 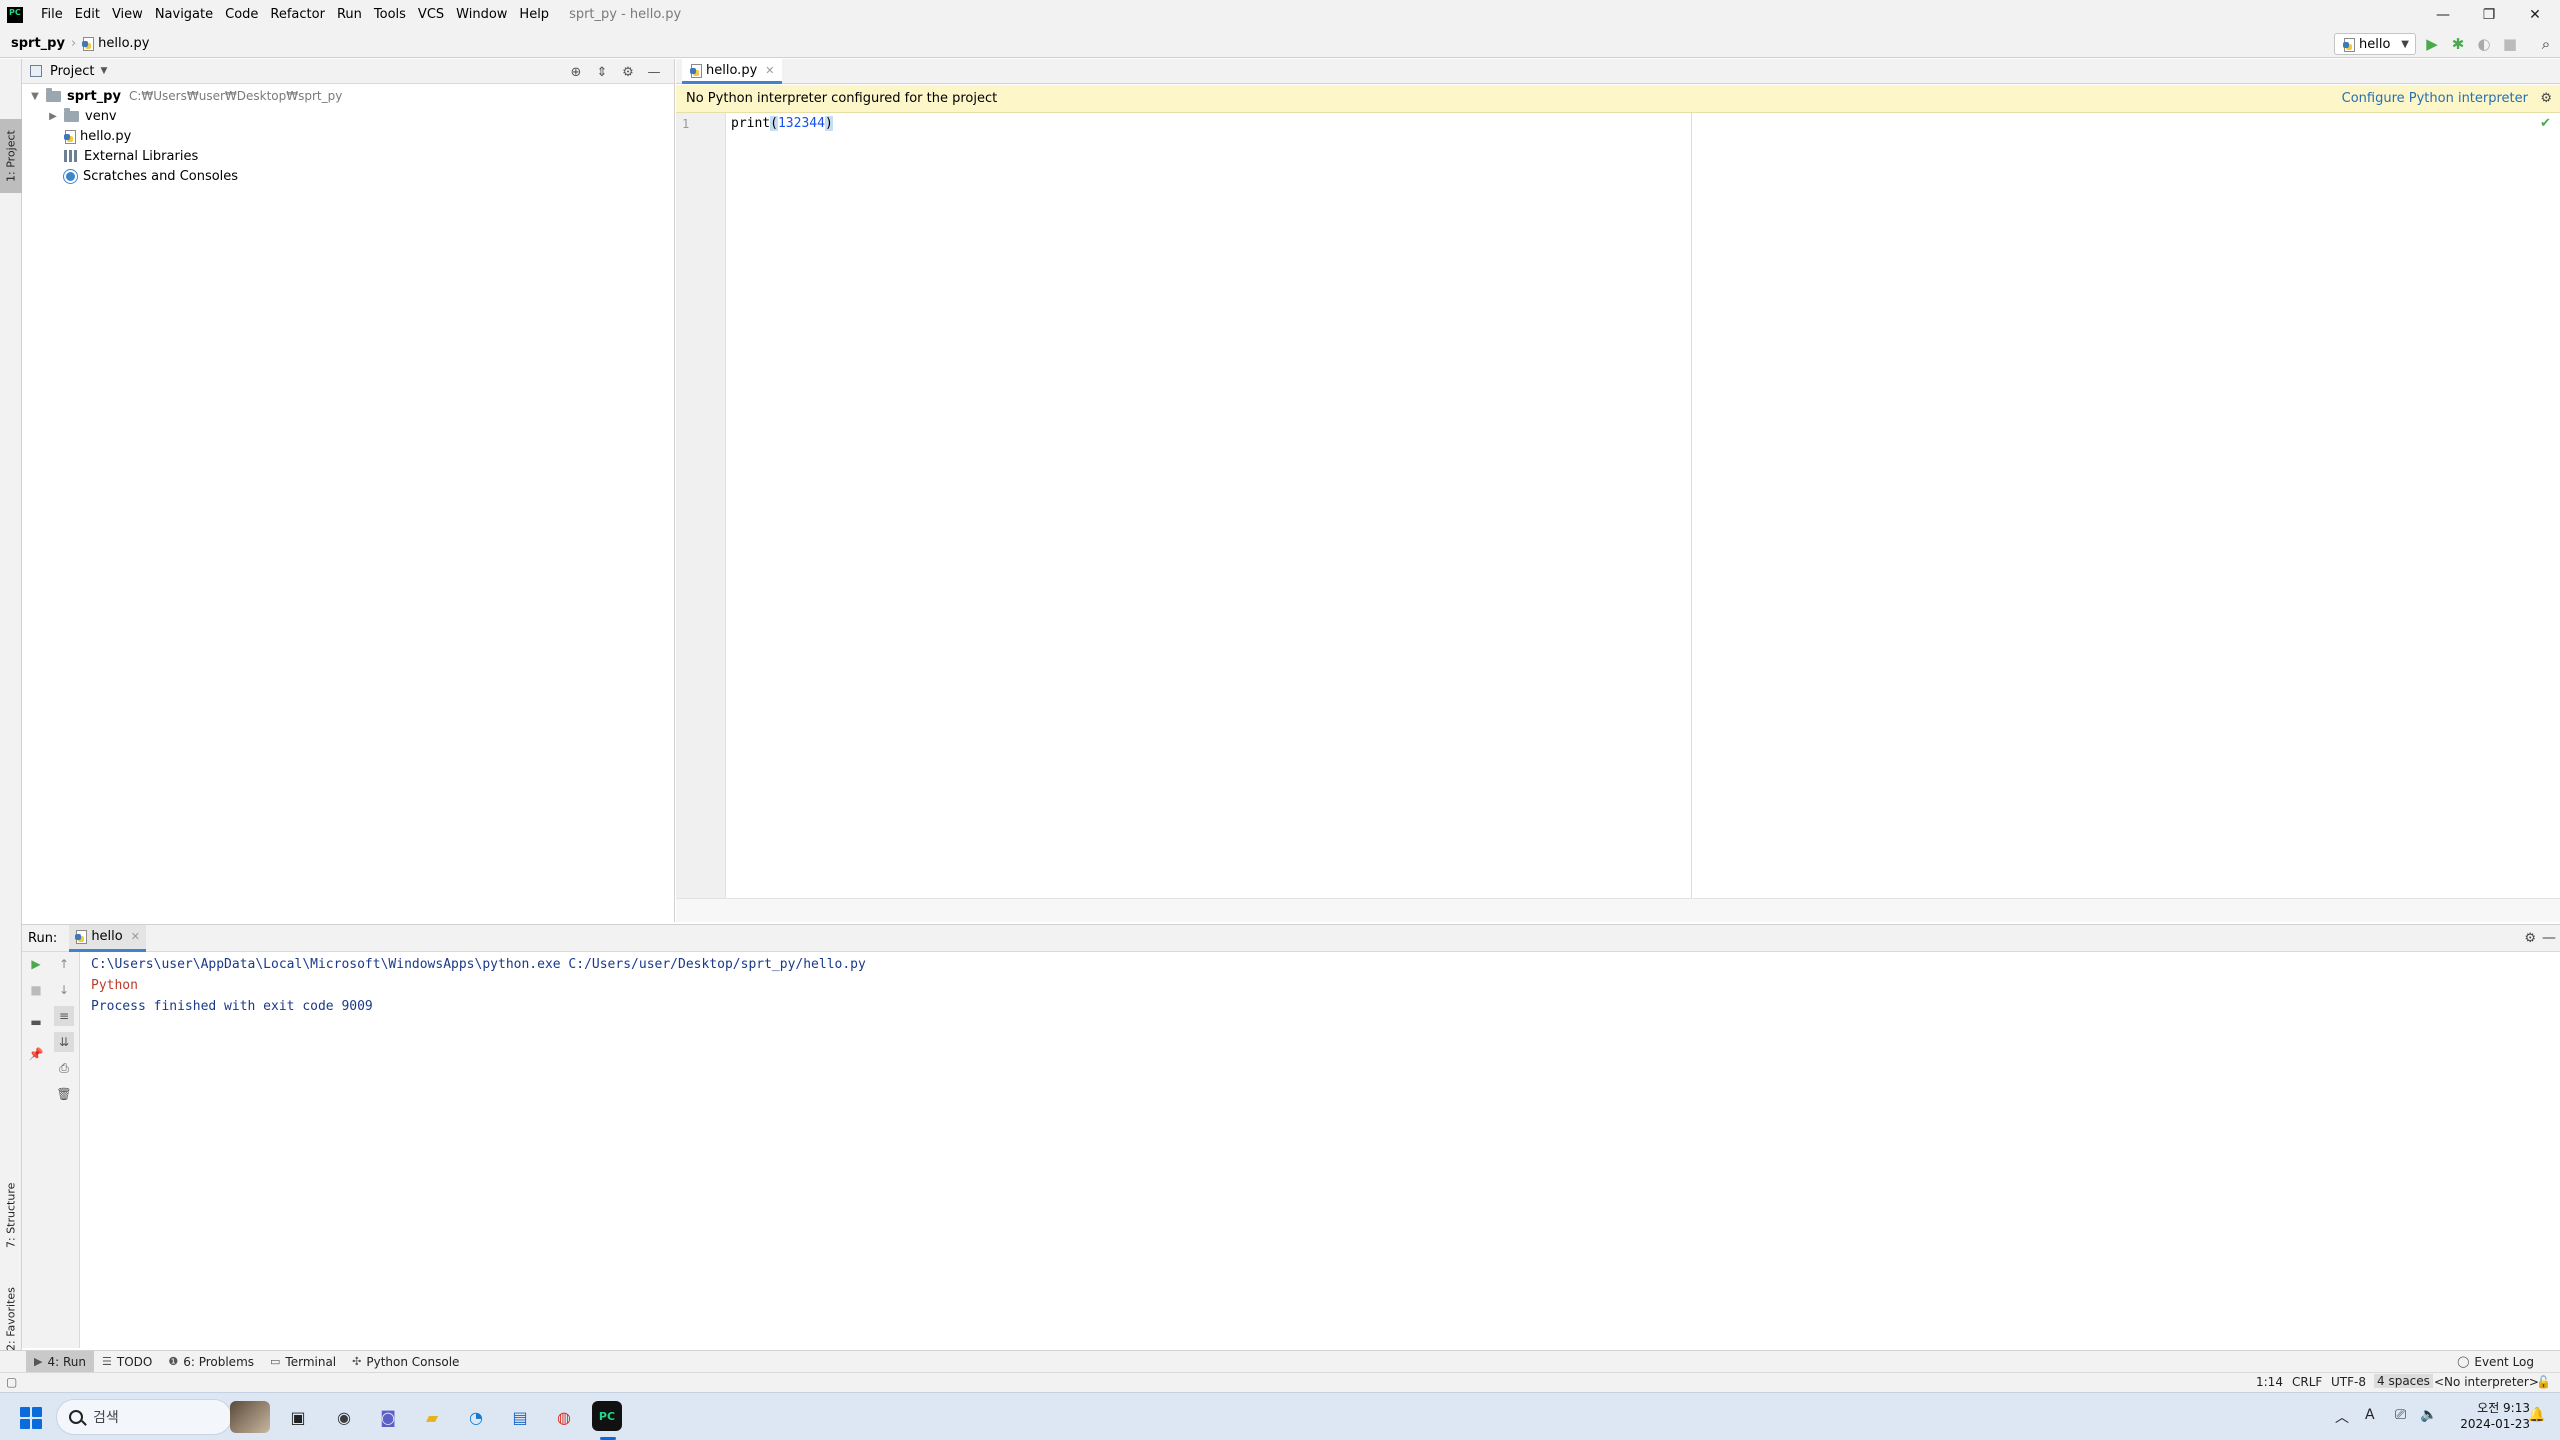 What do you see at coordinates (2543, 1382) in the screenshot?
I see `lock-icon: 🔓` at bounding box center [2543, 1382].